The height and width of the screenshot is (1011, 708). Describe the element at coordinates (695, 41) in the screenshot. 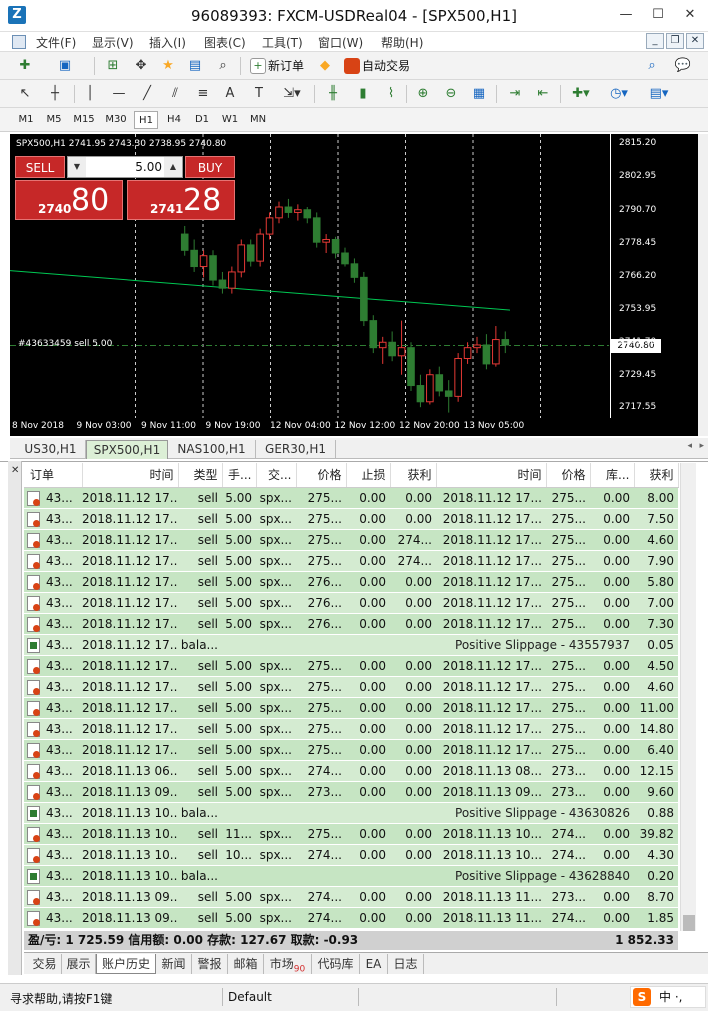

I see `mdi-close-icon: ✕` at that location.